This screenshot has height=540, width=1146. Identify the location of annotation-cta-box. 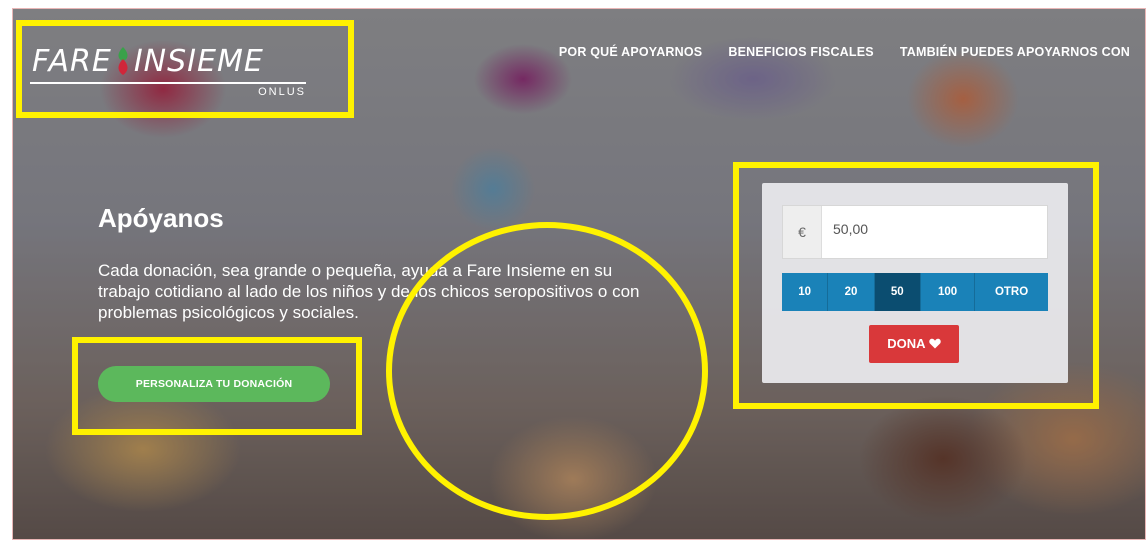
(217, 386).